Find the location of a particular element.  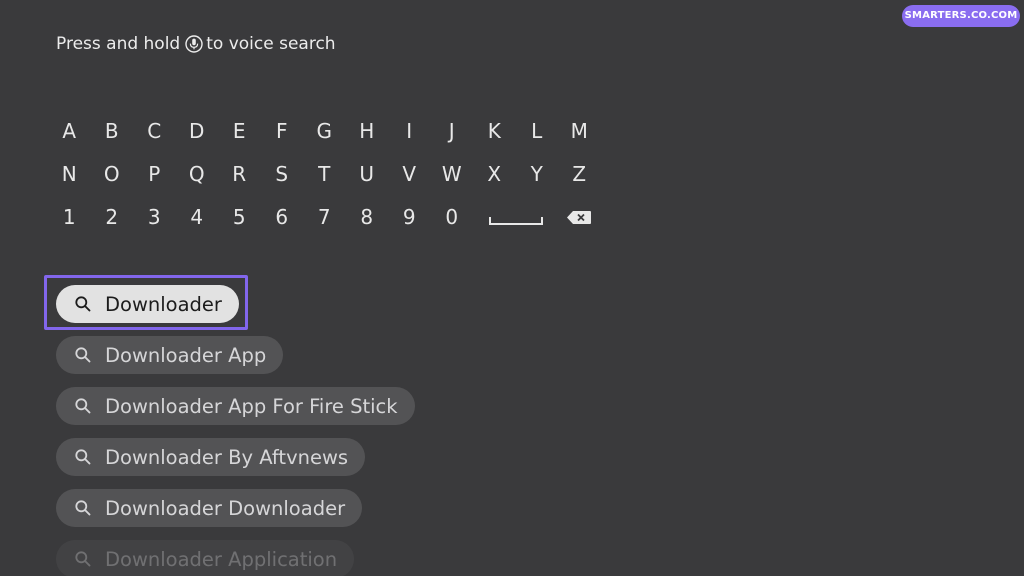

suggestion-chip: Downloader is located at coordinates (147, 304).